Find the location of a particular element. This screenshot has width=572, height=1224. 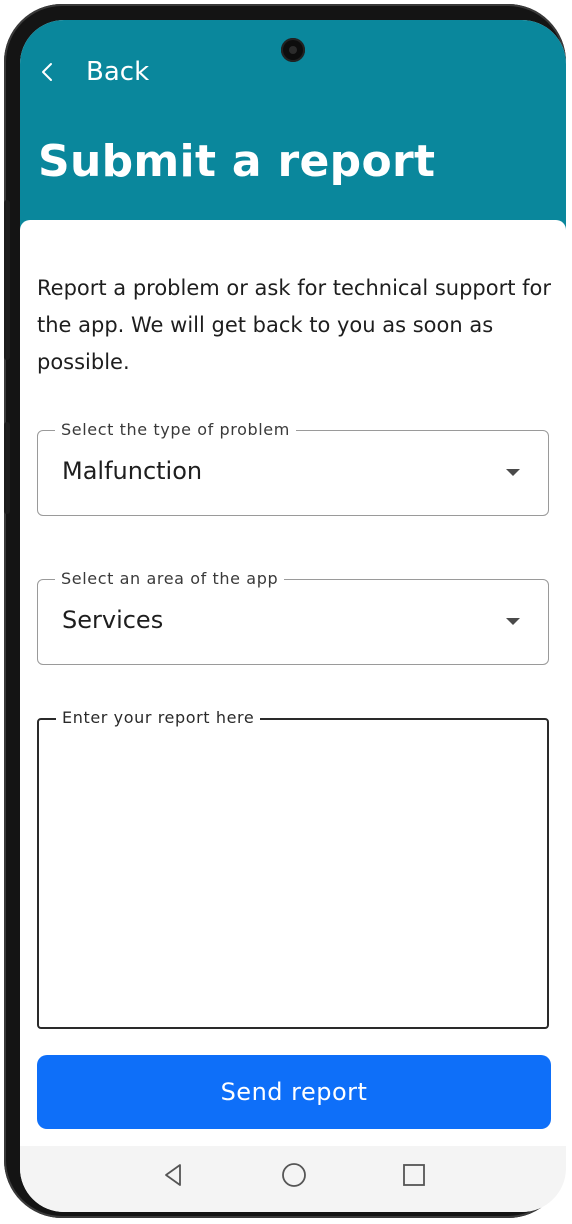

page-title: Submit a report is located at coordinates (237, 161).